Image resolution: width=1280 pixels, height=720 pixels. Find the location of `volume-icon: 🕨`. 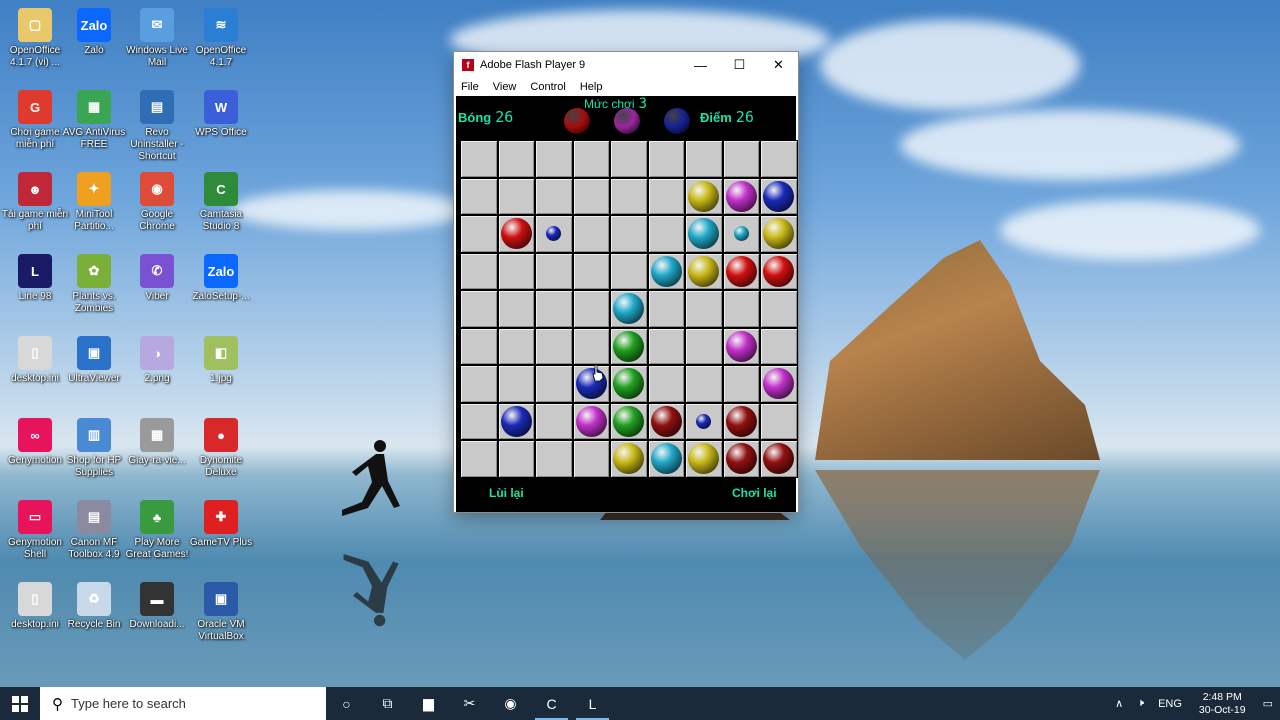

volume-icon: 🕨 is located at coordinates (1140, 703).